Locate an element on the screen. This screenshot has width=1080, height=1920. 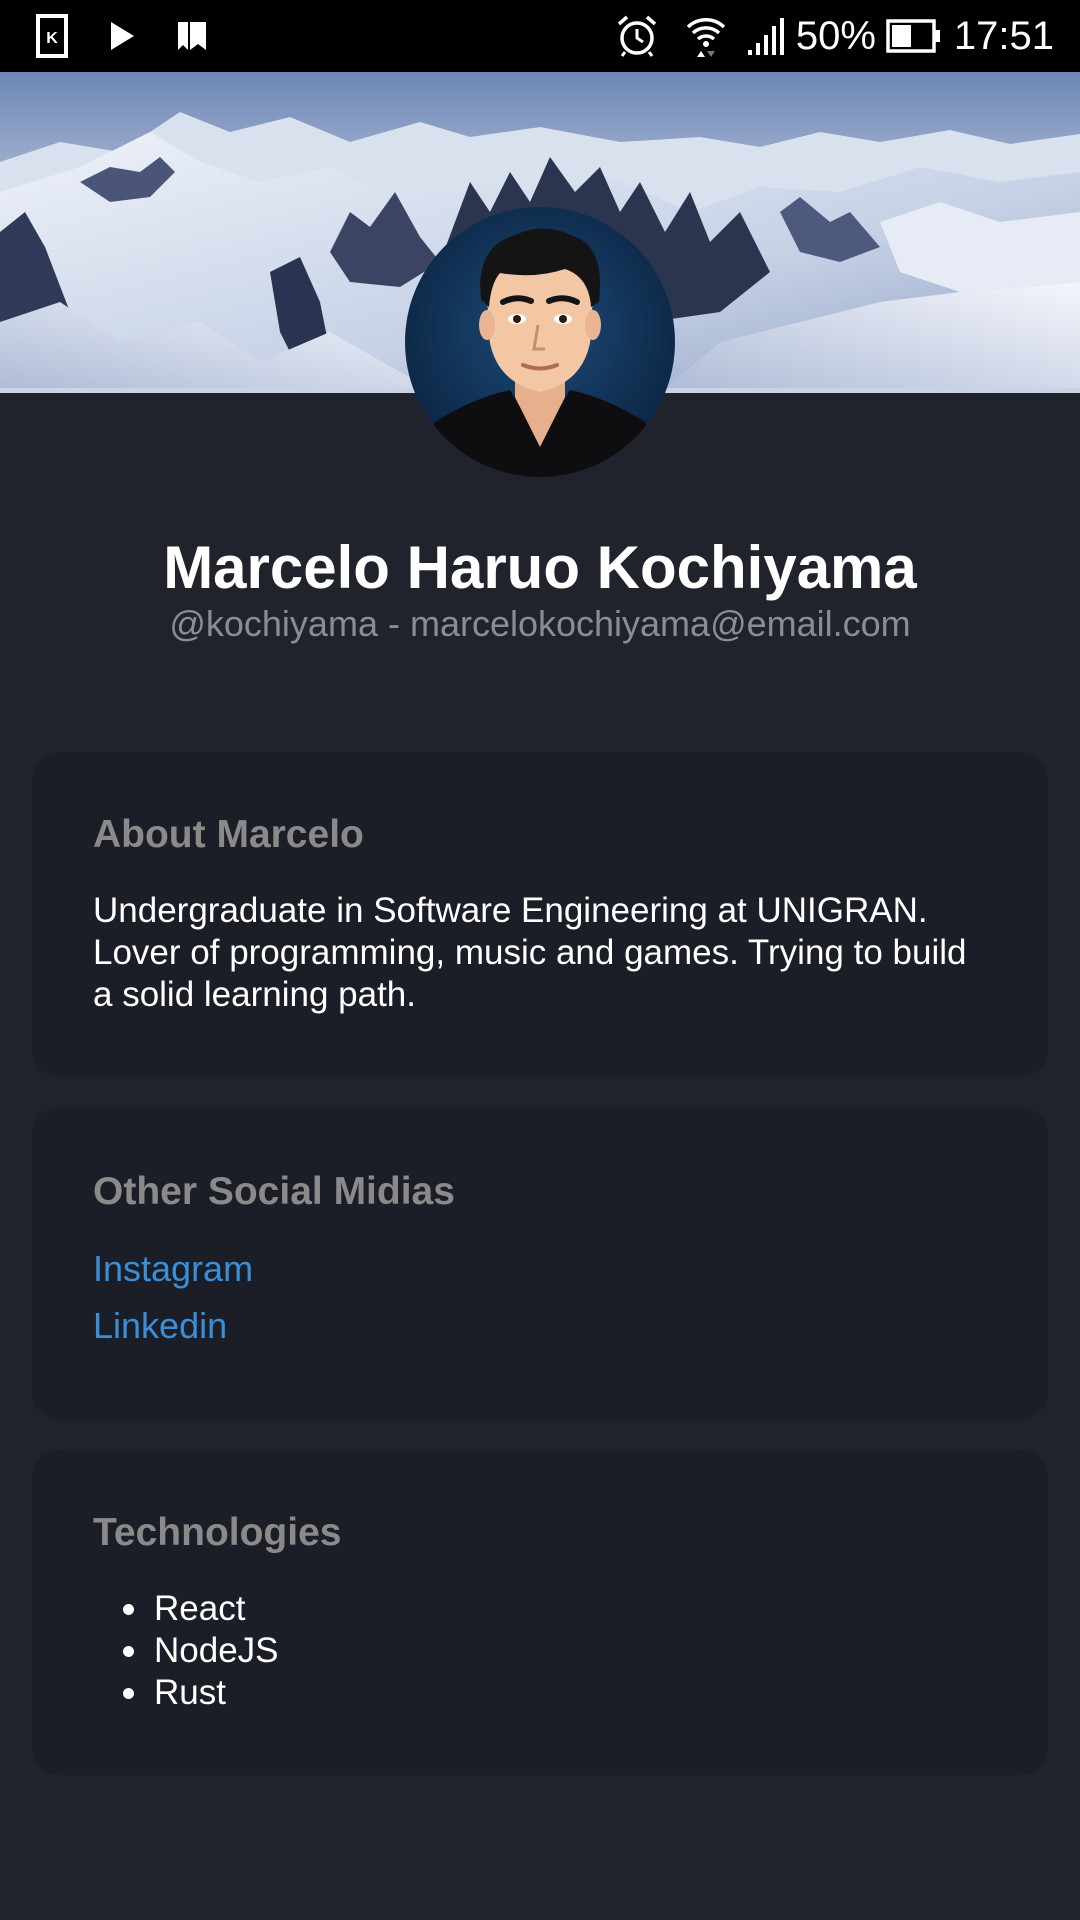
social-title: Other Social Midias is located at coordinates (274, 1191).